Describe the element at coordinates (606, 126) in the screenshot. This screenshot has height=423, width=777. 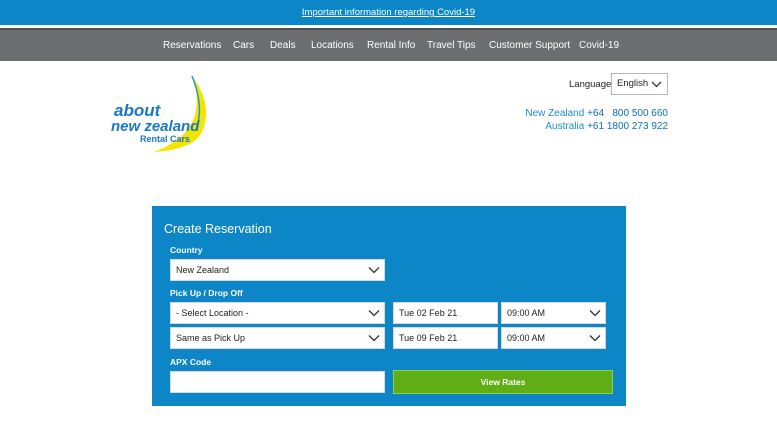
I see `phone-australia: Australia +61 1800 273 922` at that location.